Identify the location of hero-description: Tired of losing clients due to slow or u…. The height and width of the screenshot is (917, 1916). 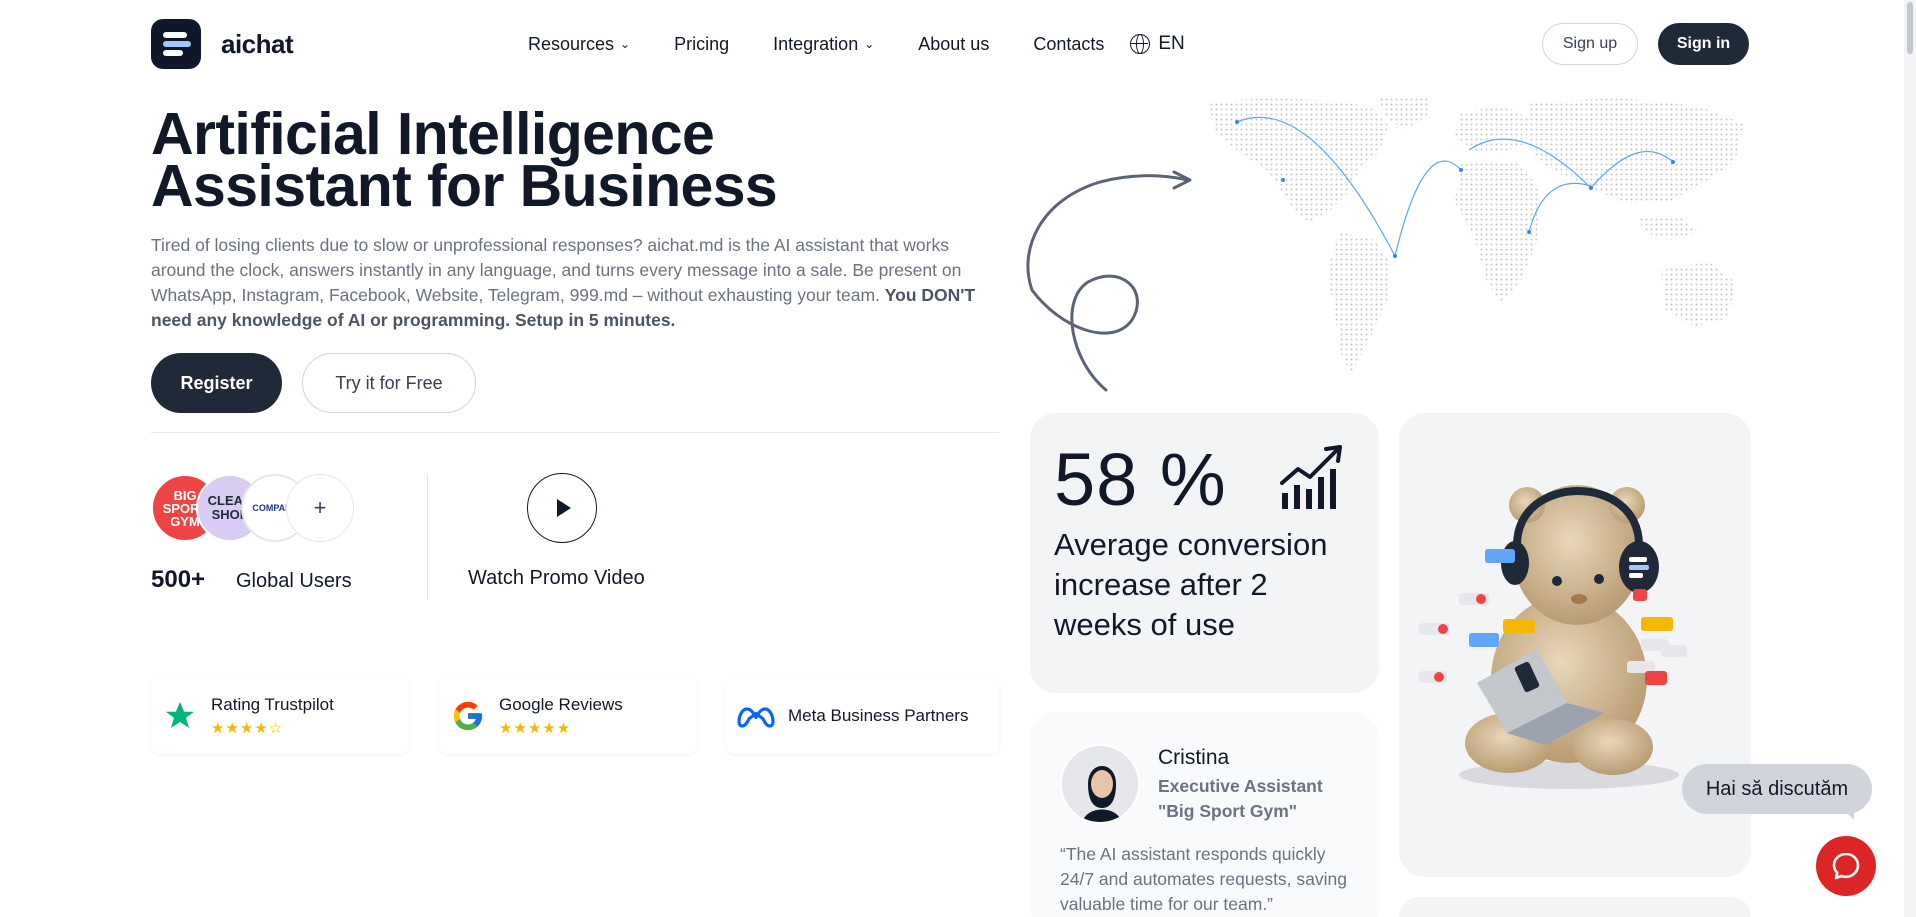
(573, 283).